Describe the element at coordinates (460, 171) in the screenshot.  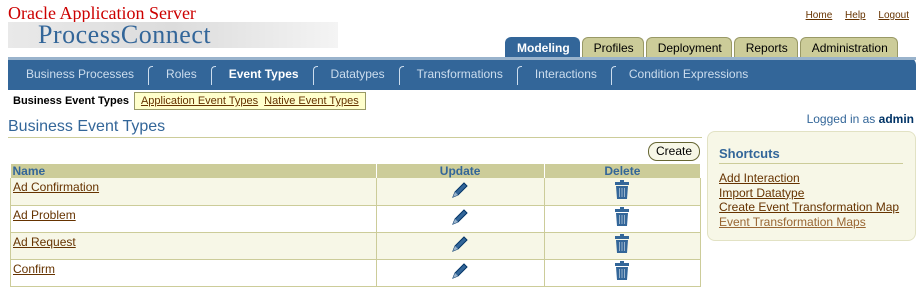
I see `column-header-update: Update` at that location.